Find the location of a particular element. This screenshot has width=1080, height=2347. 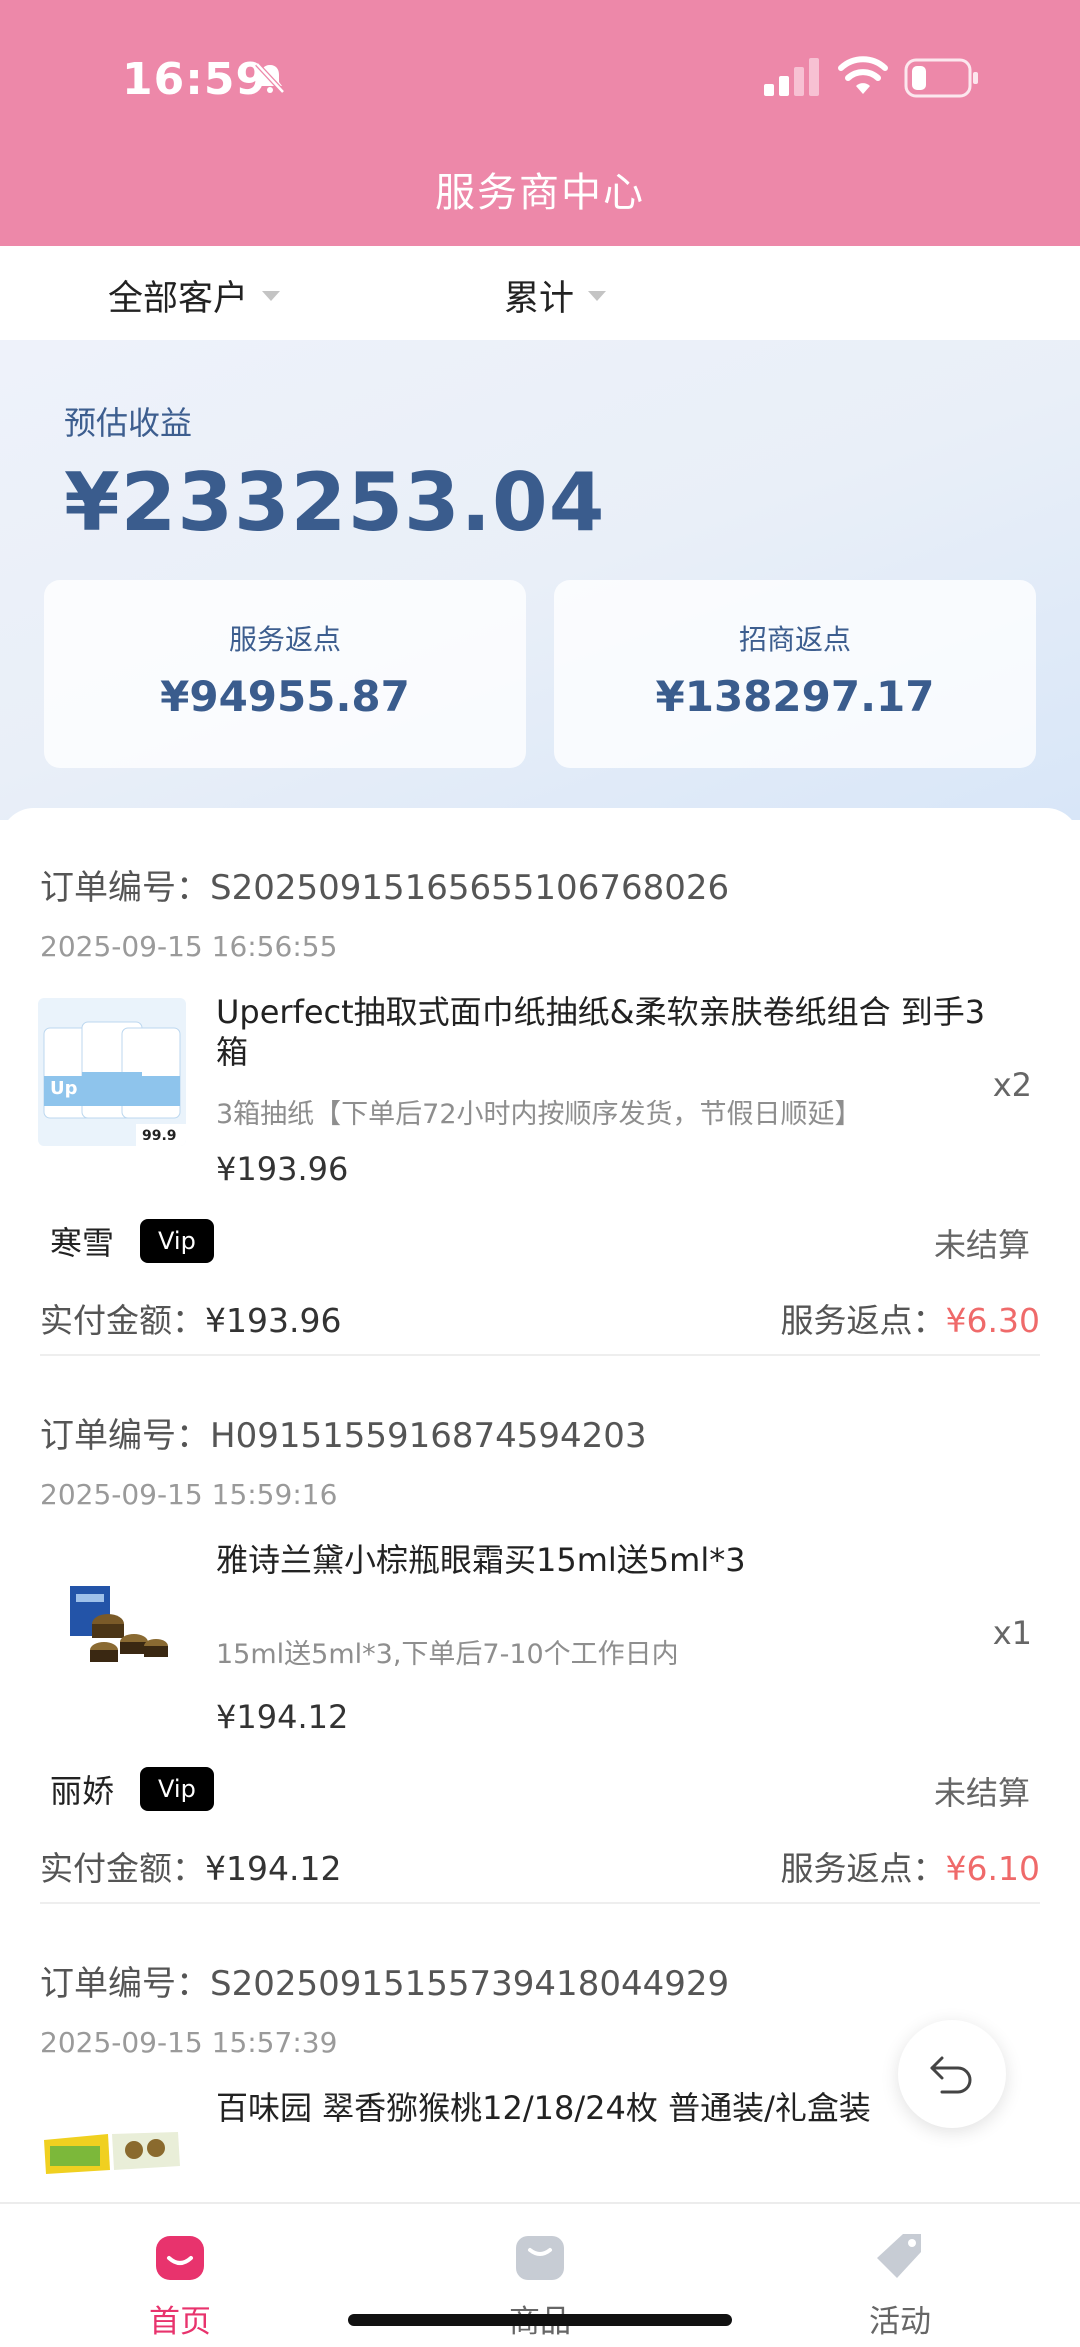

filter-bar: 全部客户 累计 is located at coordinates (540, 293).